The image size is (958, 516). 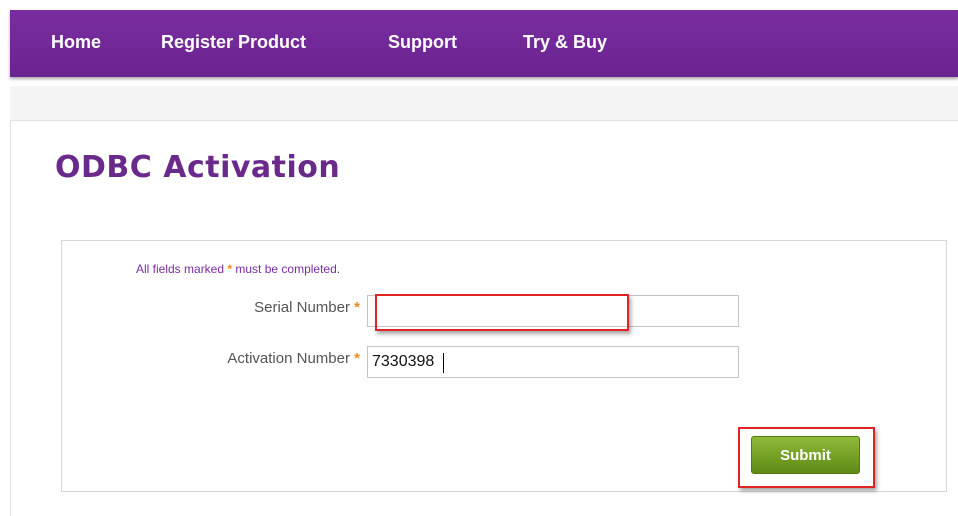 What do you see at coordinates (302, 307) in the screenshot?
I see `serial-number-label-text: Serial Number` at bounding box center [302, 307].